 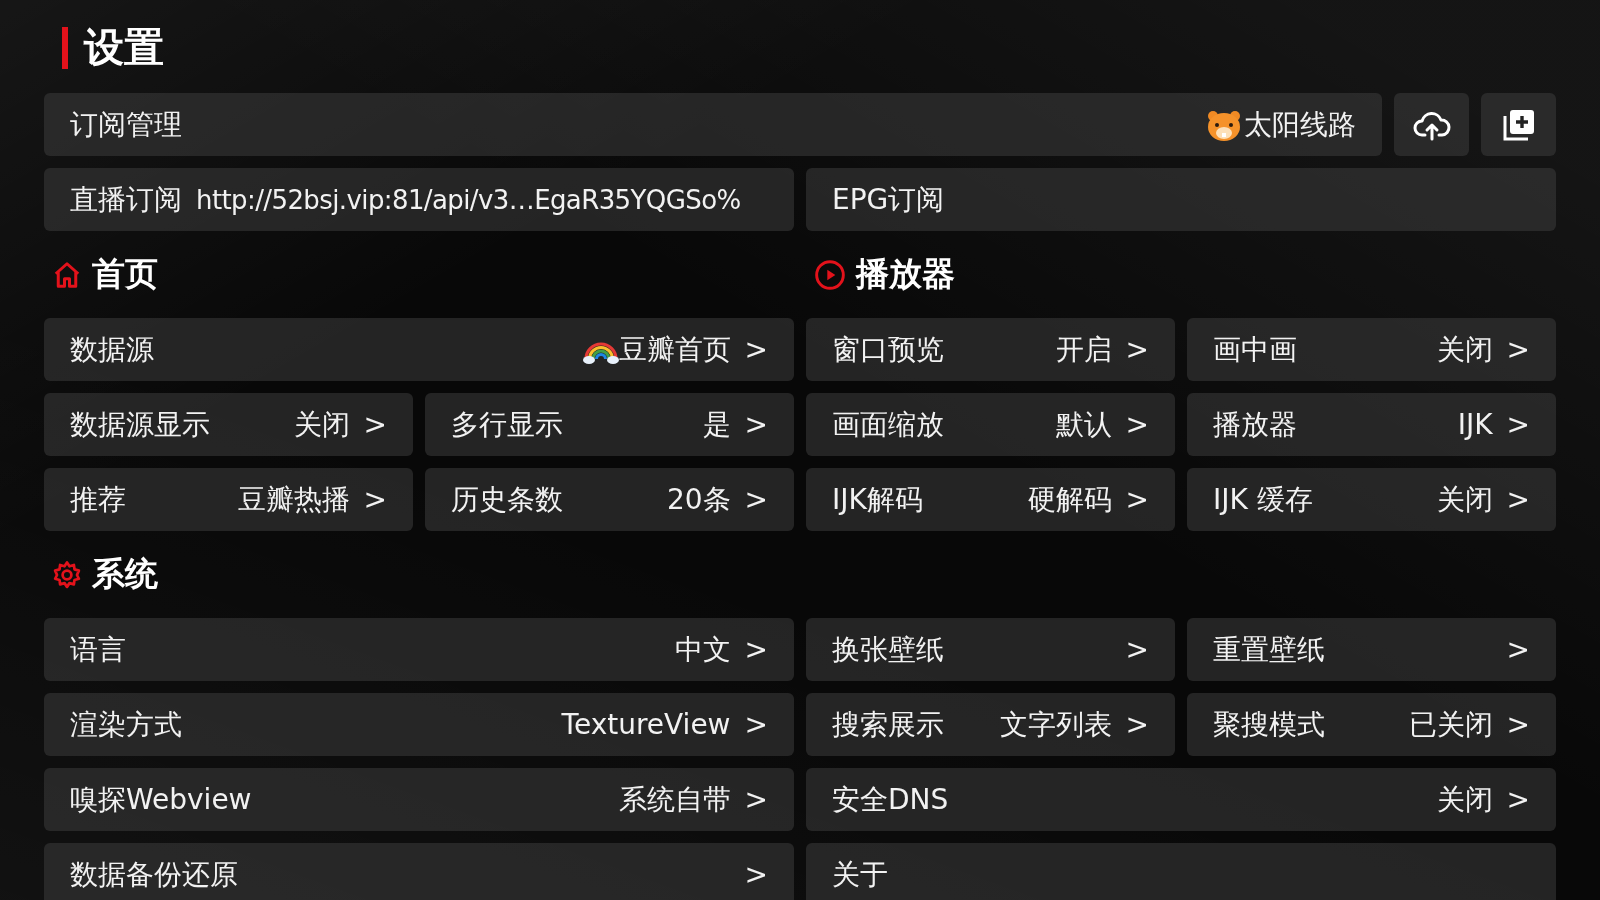 What do you see at coordinates (888, 649) in the screenshot?
I see `setting-label: 换张壁纸` at bounding box center [888, 649].